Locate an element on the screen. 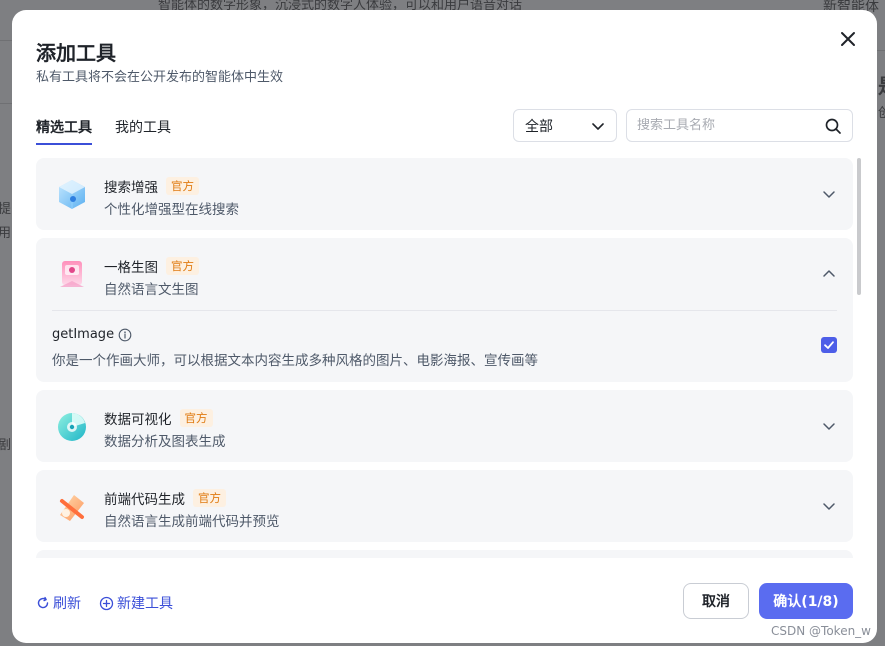 The image size is (885, 646). refresh-label: 刷新 is located at coordinates (67, 604).